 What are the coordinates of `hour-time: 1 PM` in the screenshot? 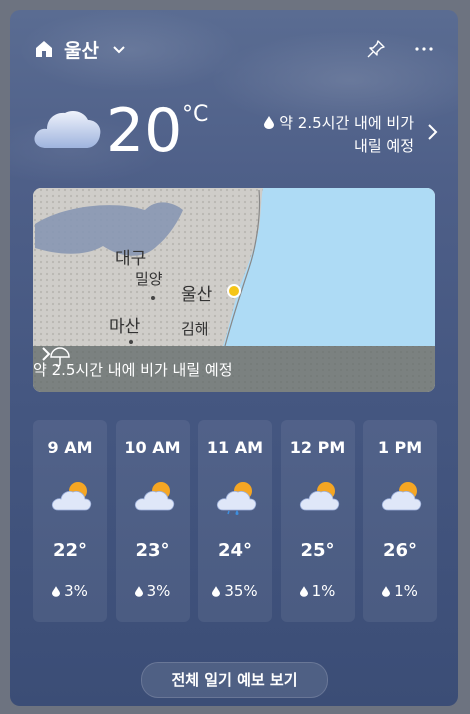 It's located at (400, 447).